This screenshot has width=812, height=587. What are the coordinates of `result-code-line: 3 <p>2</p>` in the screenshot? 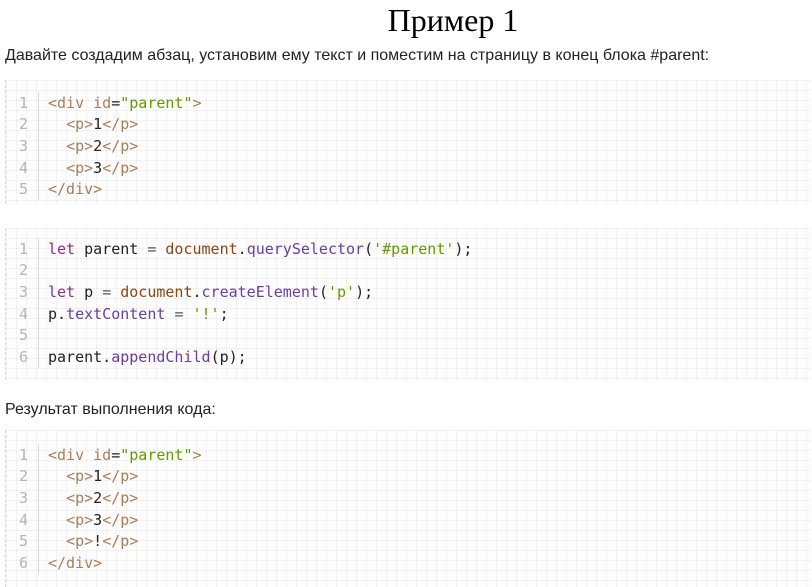 It's located at (408, 498).